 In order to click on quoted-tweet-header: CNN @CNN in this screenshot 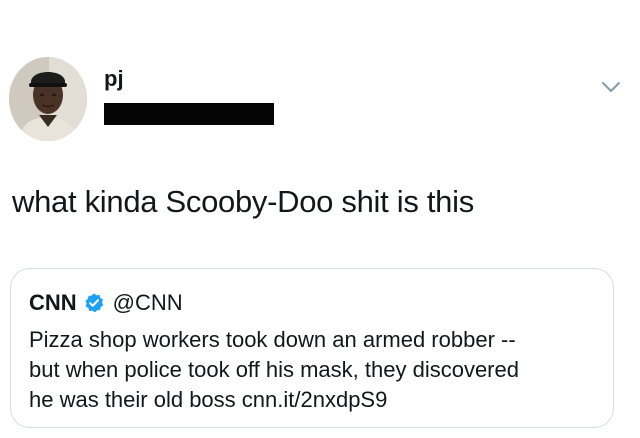, I will do `click(106, 303)`.